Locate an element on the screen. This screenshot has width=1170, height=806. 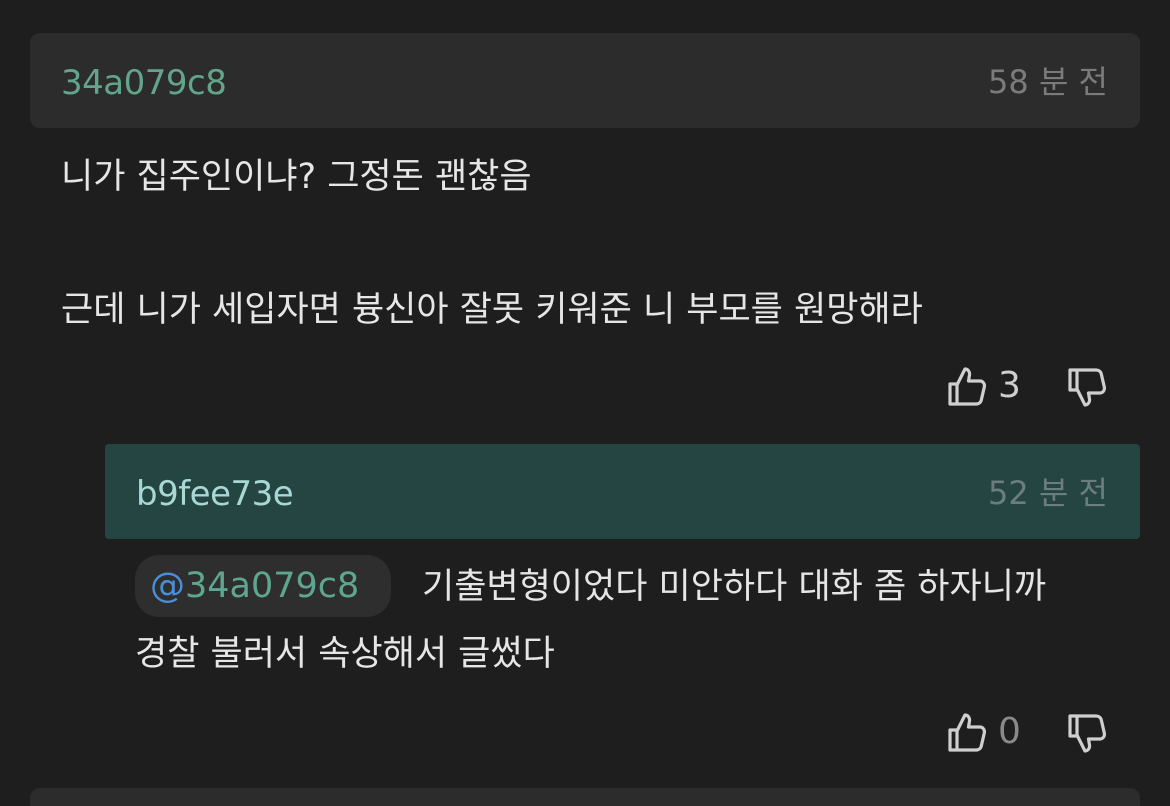
reply-author: b9fee73e is located at coordinates (215, 494).